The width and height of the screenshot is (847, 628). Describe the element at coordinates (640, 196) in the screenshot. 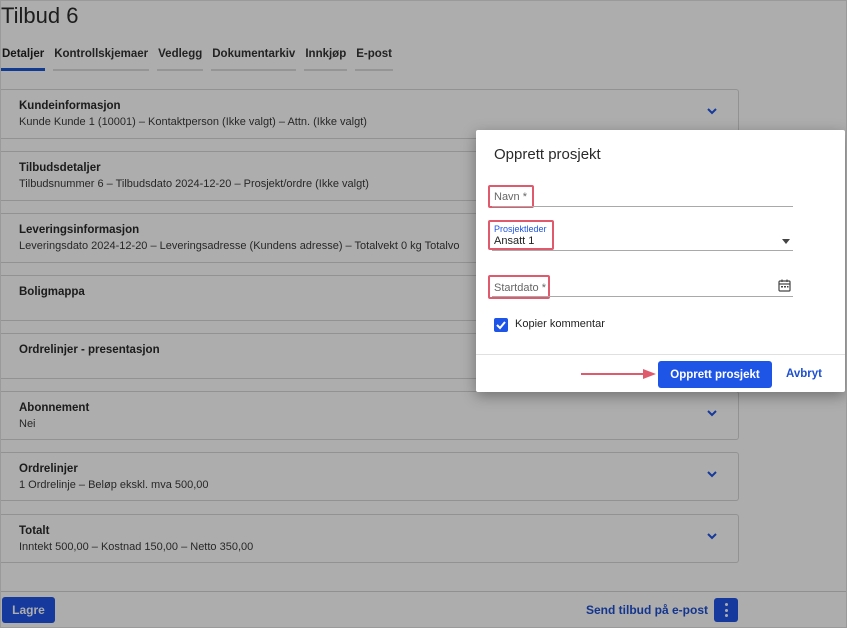

I see `name-field: Navn *` at that location.